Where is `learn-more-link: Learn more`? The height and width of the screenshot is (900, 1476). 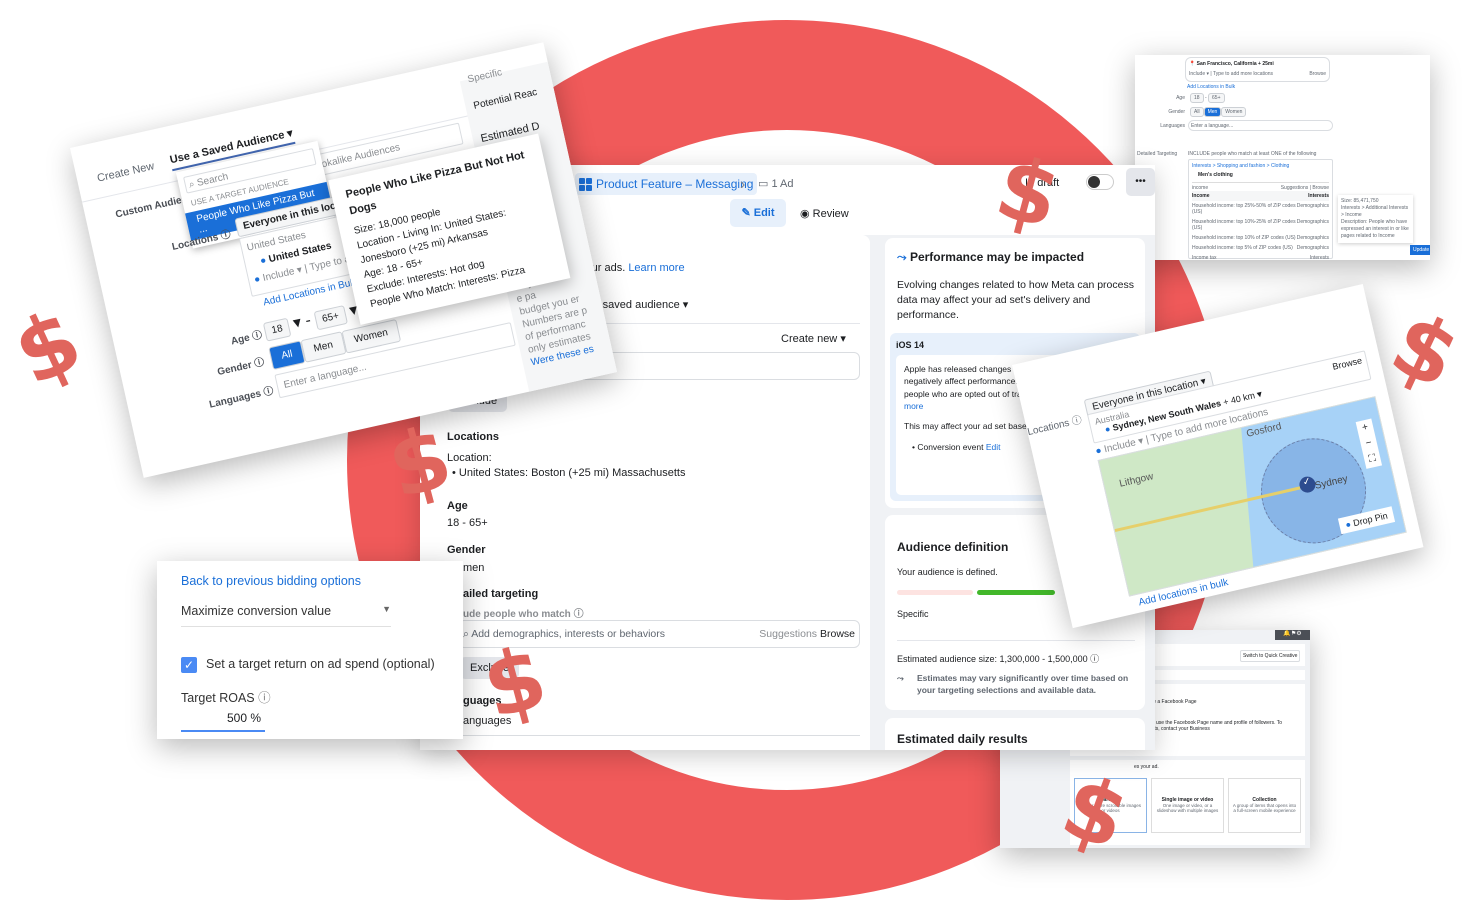 learn-more-link: Learn more is located at coordinates (656, 268).